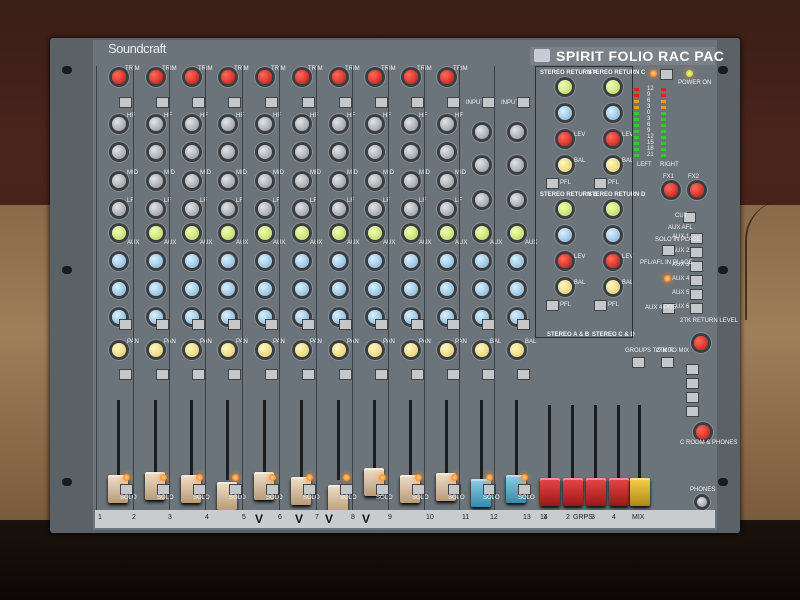 Image resolution: width=800 pixels, height=600 pixels. What do you see at coordinates (703, 432) in the screenshot?
I see `c-room-phones-knob` at bounding box center [703, 432].